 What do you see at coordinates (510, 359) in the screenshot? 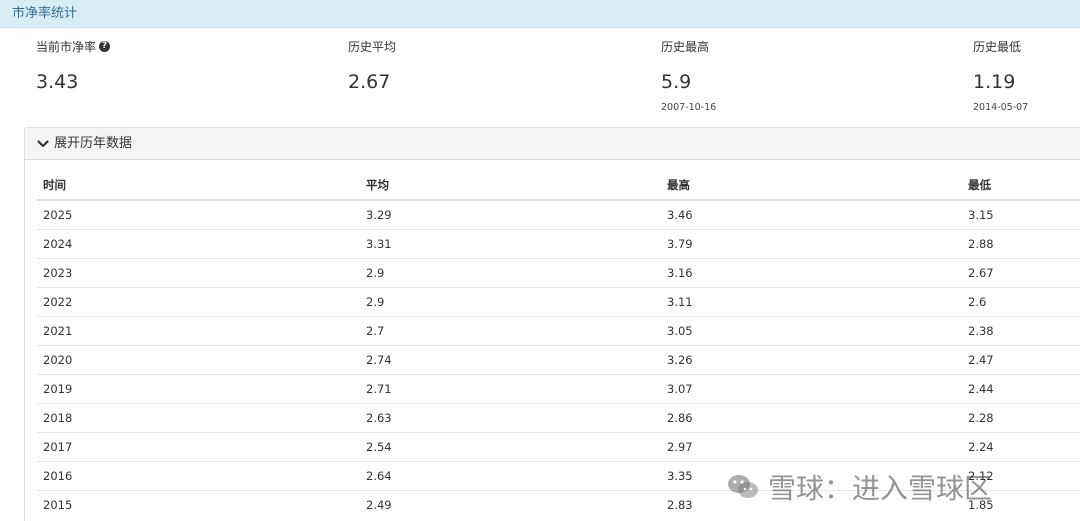
I see `cell-avg: 2.74` at bounding box center [510, 359].